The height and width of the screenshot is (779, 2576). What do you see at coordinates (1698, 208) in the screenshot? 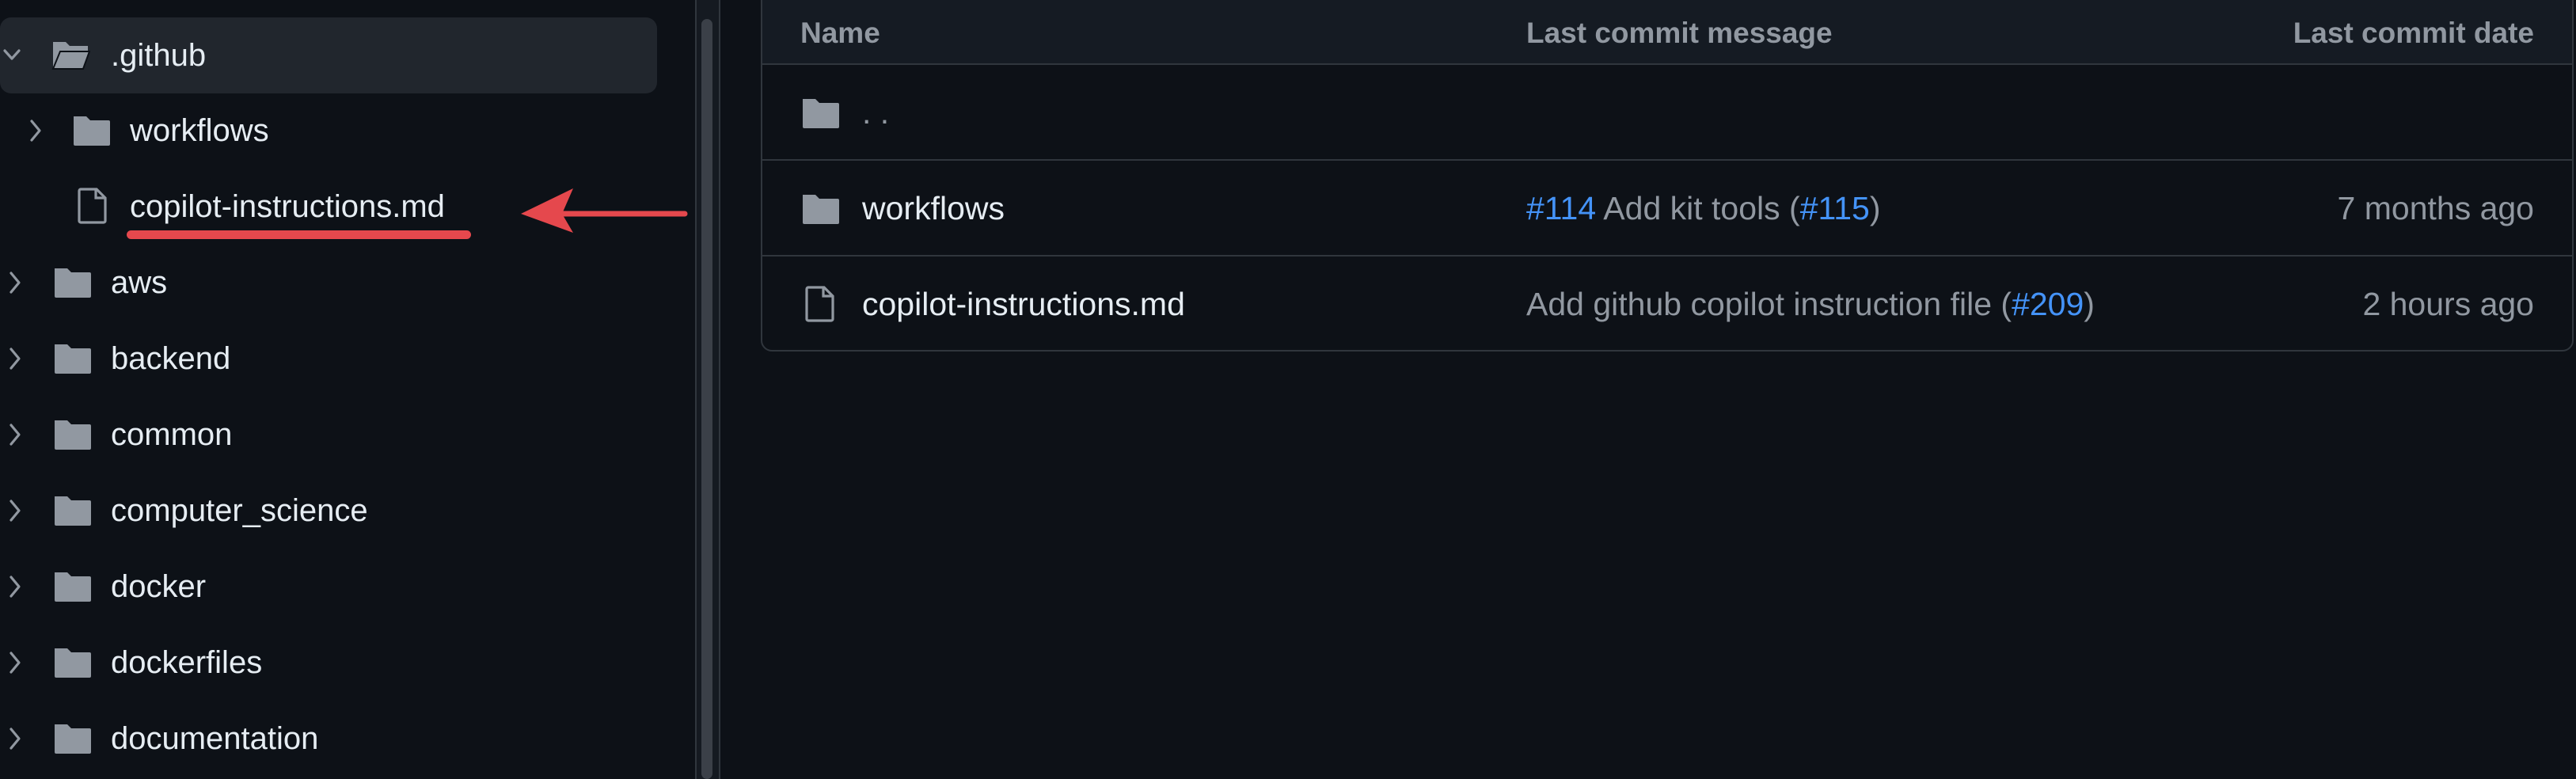
I see `commit-message-text: Add kit tools (` at bounding box center [1698, 208].